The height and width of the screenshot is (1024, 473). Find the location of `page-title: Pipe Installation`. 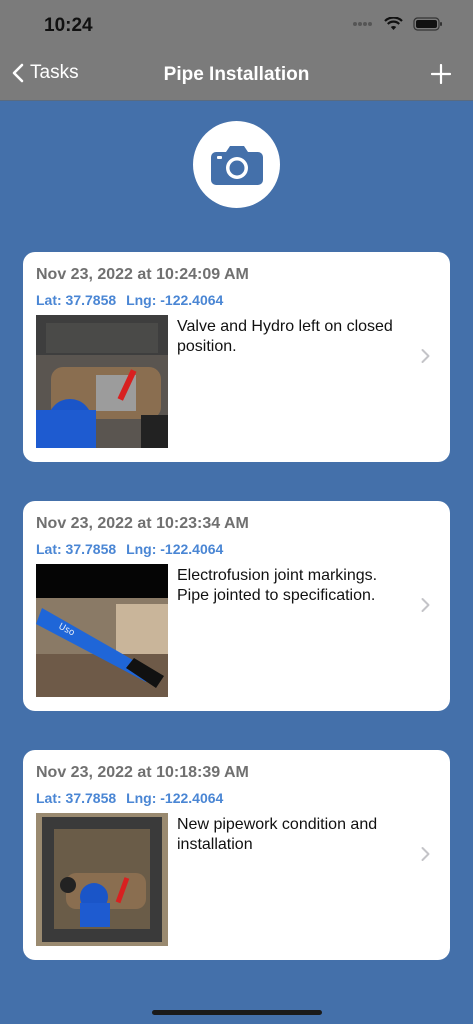

page-title: Pipe Installation is located at coordinates (236, 74).